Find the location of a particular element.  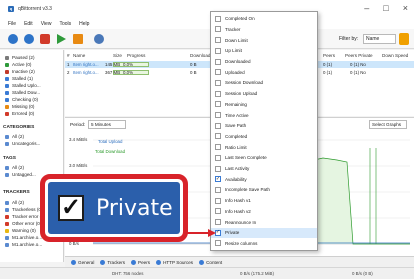

download-speed-status: 0 B/s (175.2 MiB) is located at coordinates (257, 273).